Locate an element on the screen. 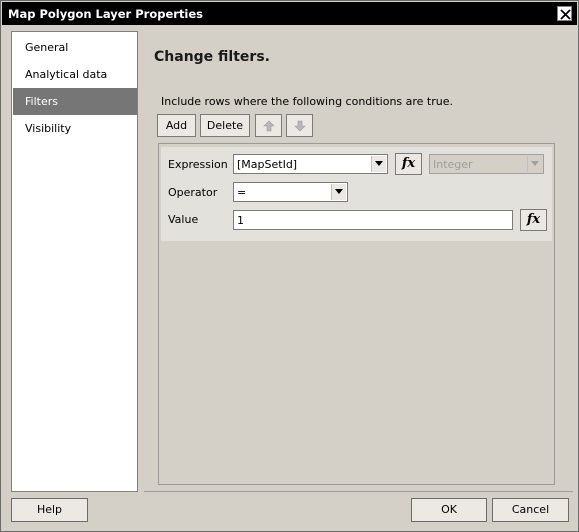 The width and height of the screenshot is (579, 532). sidebar-item-label: Visibility is located at coordinates (48, 128).